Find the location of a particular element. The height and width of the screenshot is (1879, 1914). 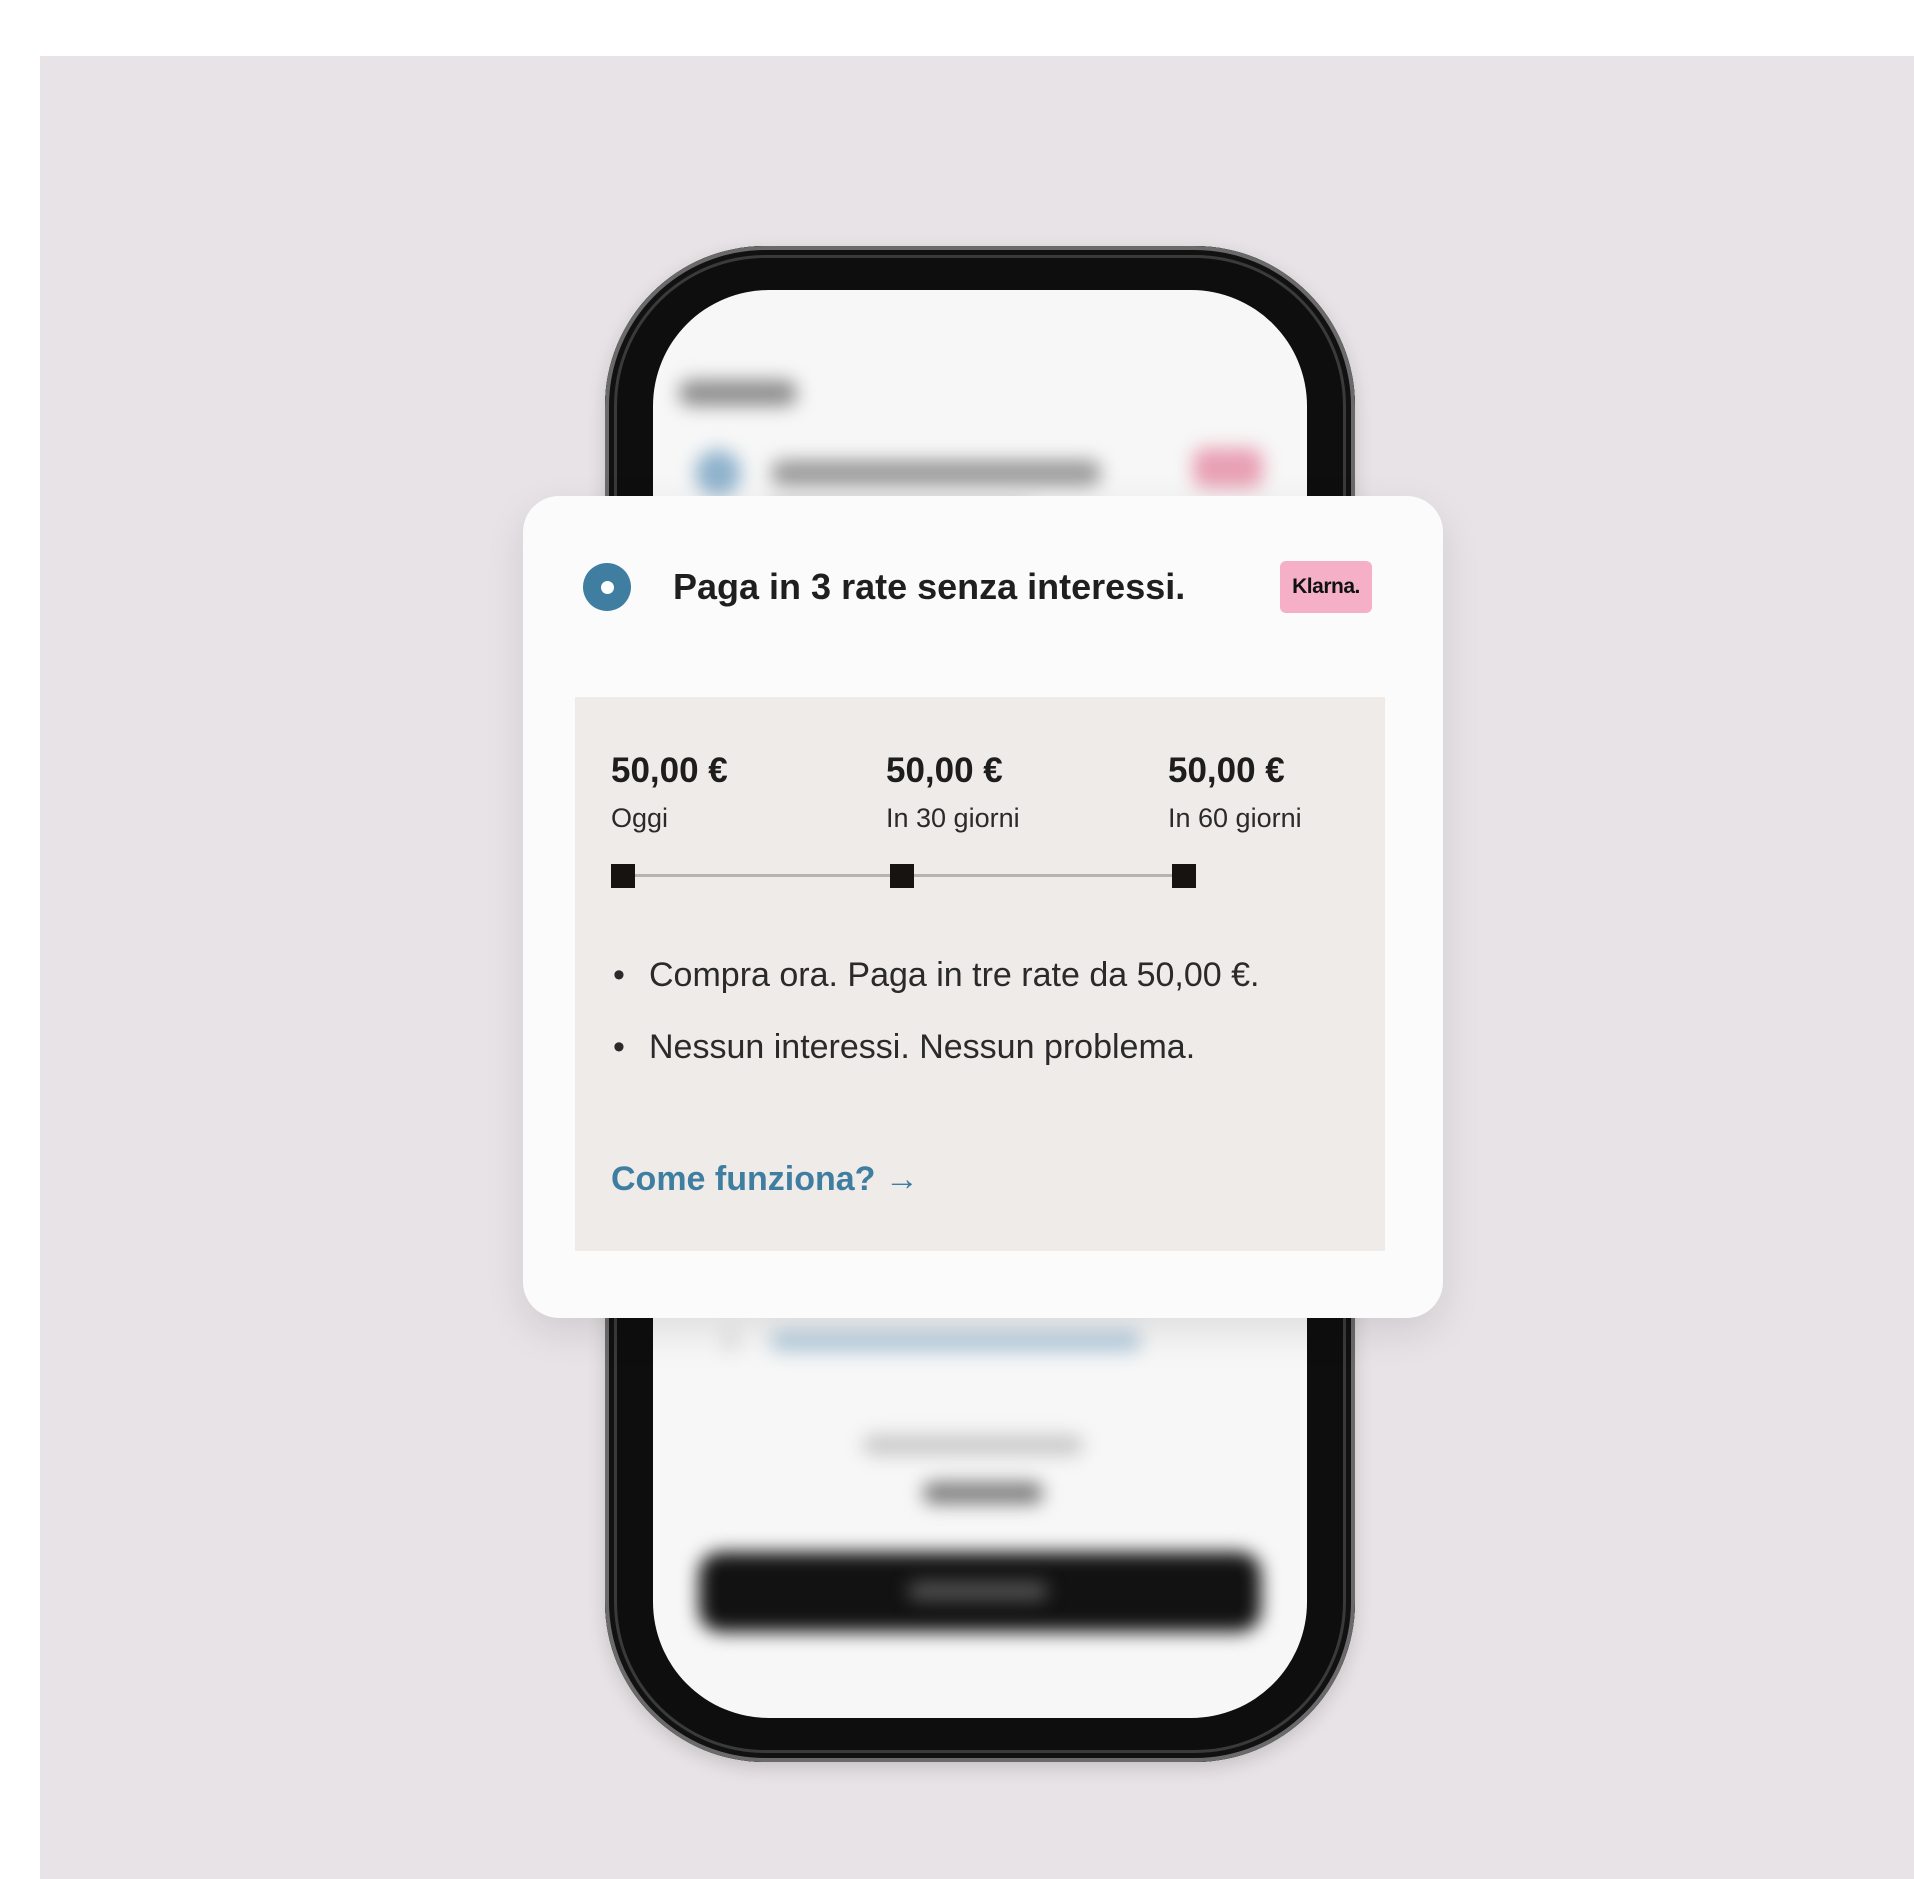

list-item: • Nessun interessi. Nessun problema. is located at coordinates (986, 1047).